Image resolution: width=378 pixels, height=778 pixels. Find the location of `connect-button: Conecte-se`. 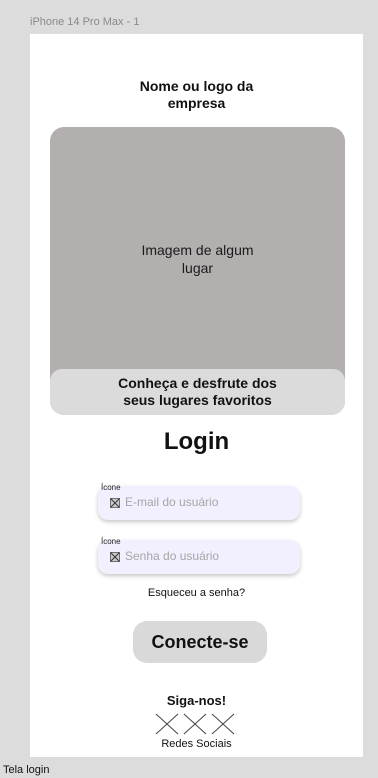

connect-button: Conecte-se is located at coordinates (200, 642).